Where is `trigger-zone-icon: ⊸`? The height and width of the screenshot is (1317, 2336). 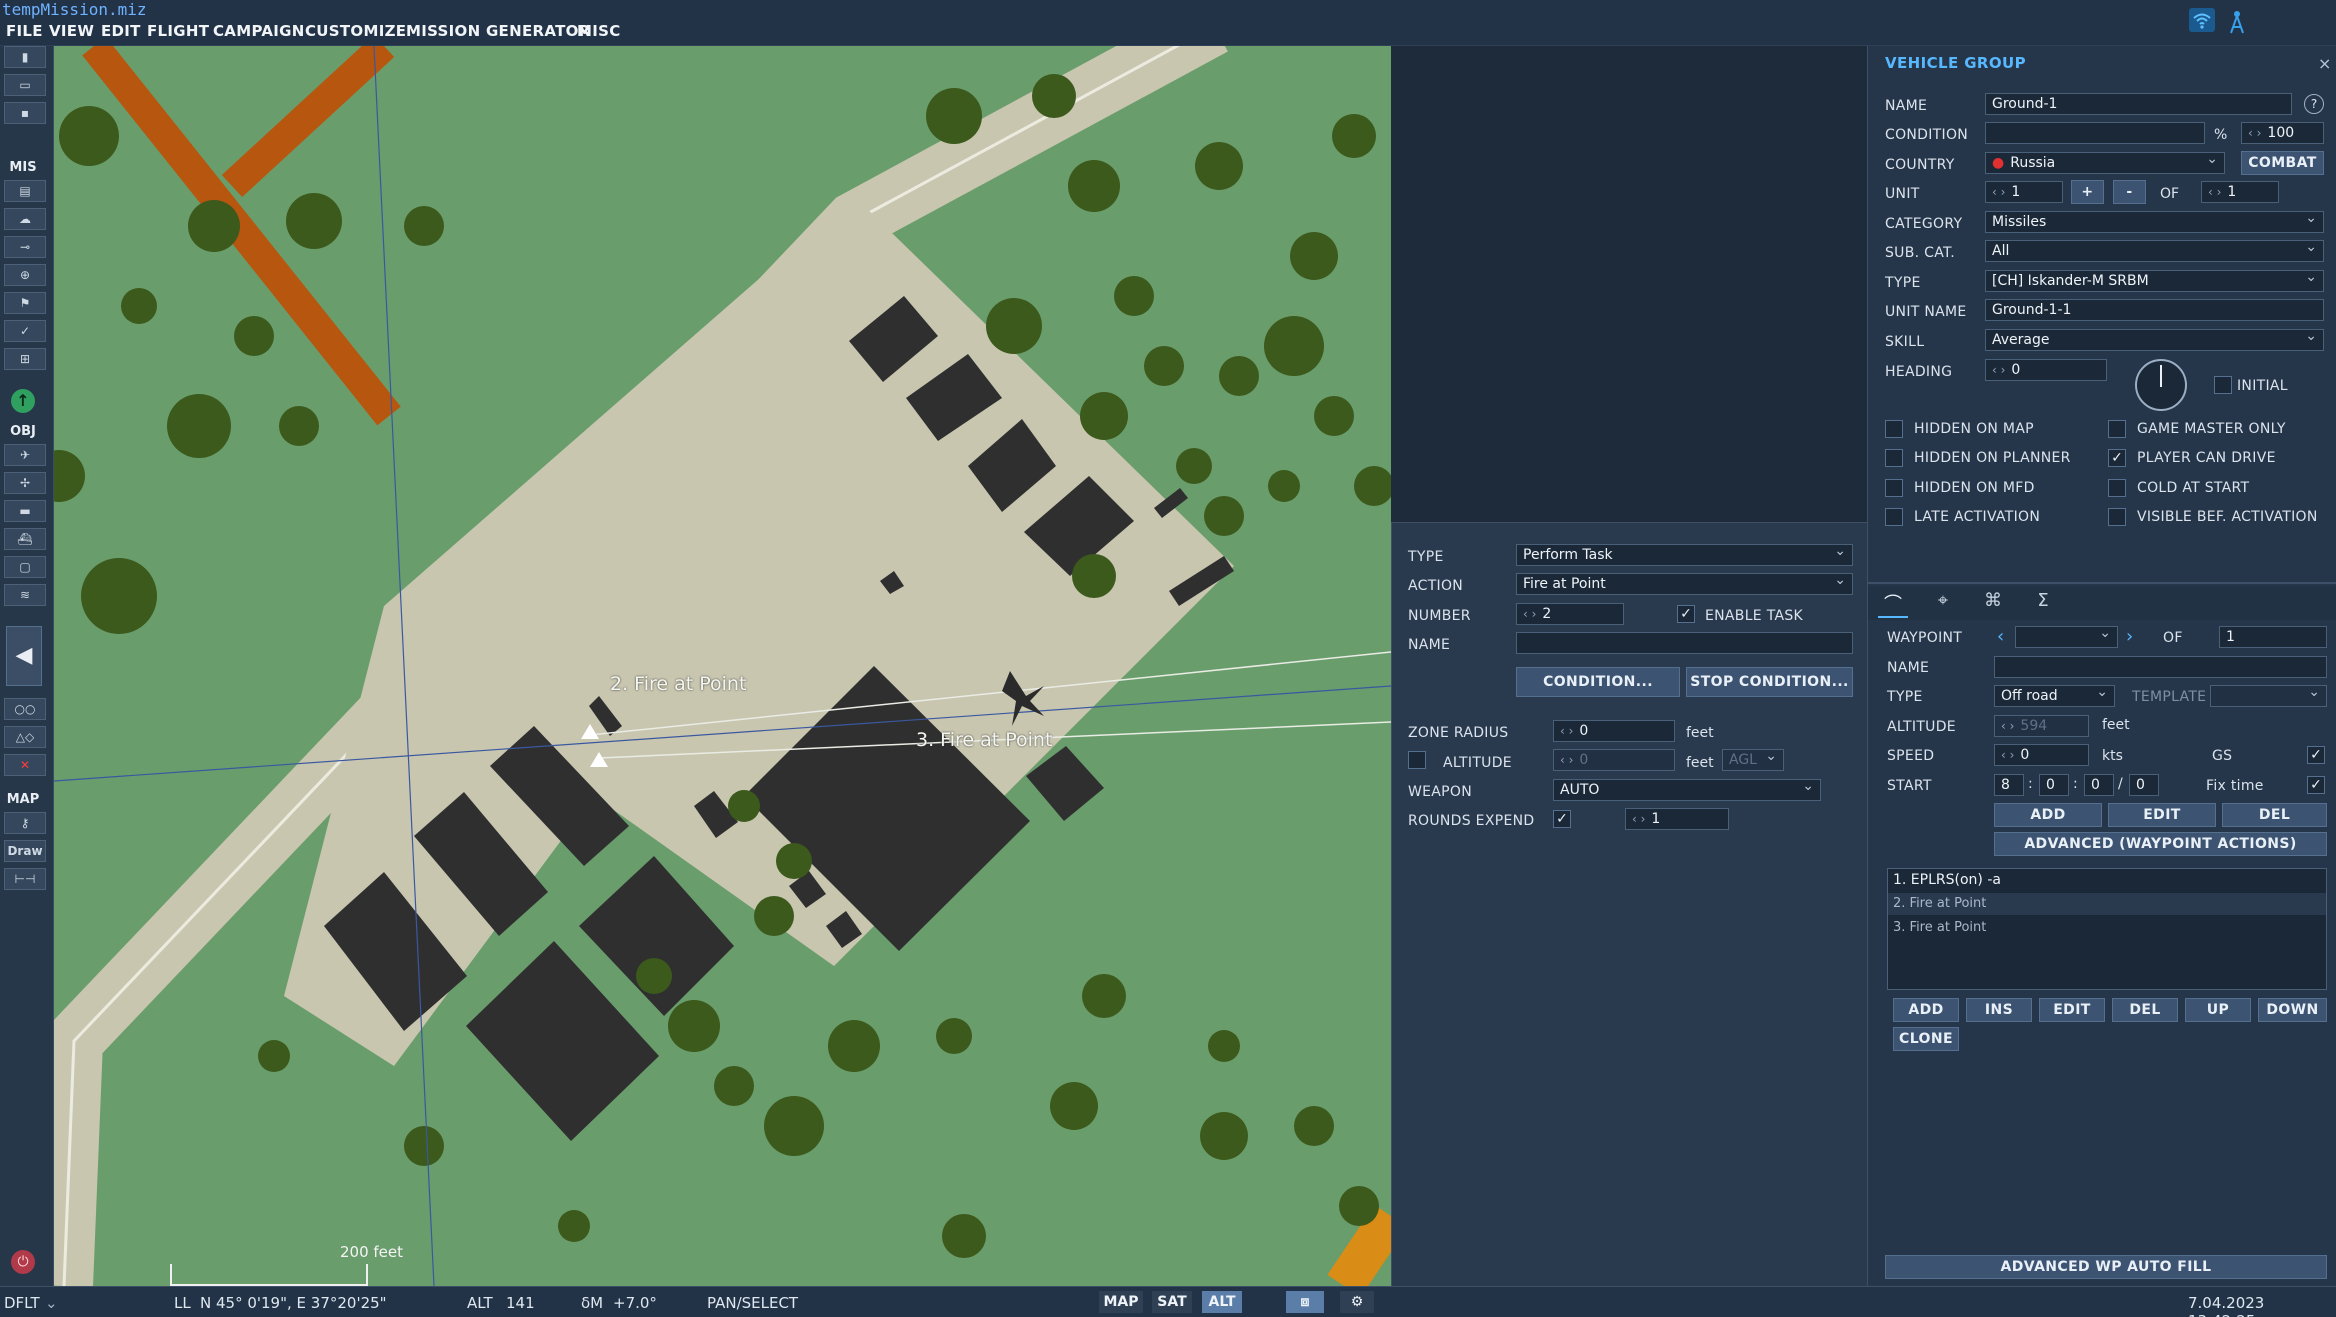 trigger-zone-icon: ⊸ is located at coordinates (25, 247).